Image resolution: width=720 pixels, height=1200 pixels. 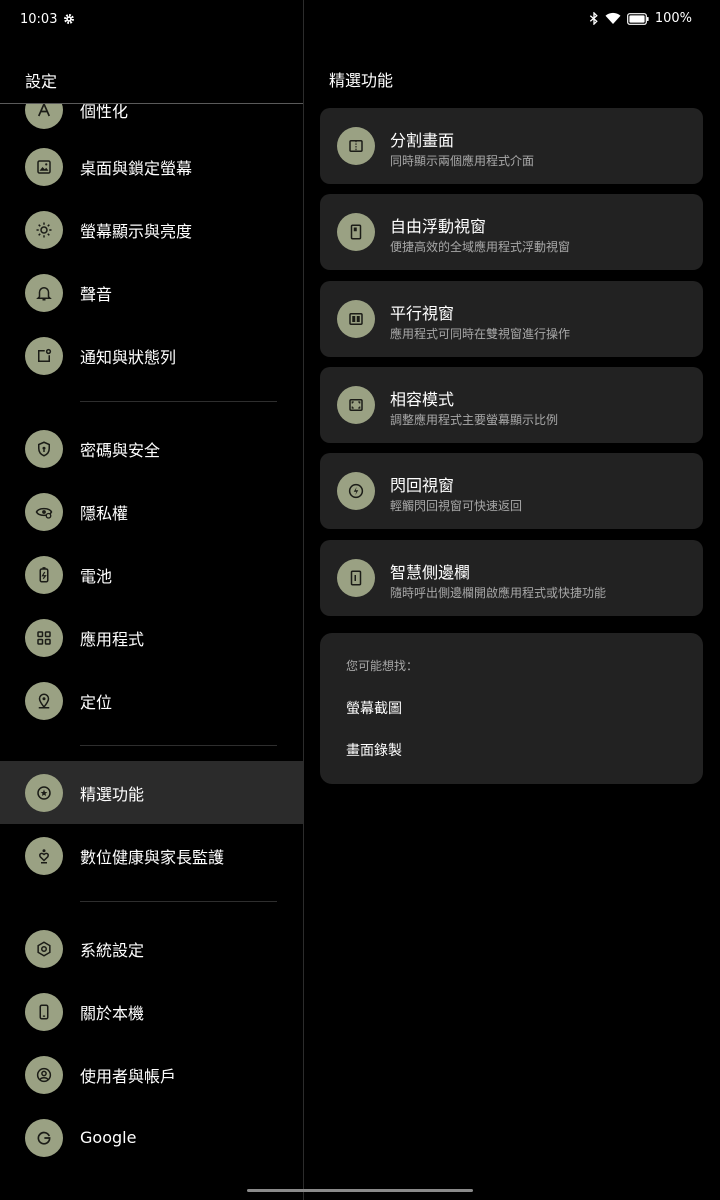 I want to click on nav-label: 應用程式, so click(x=112, y=639).